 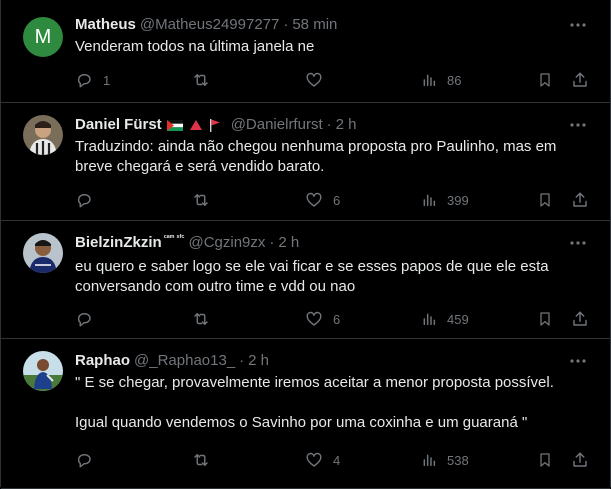 I want to click on reply-button: 1, so click(x=92, y=80).